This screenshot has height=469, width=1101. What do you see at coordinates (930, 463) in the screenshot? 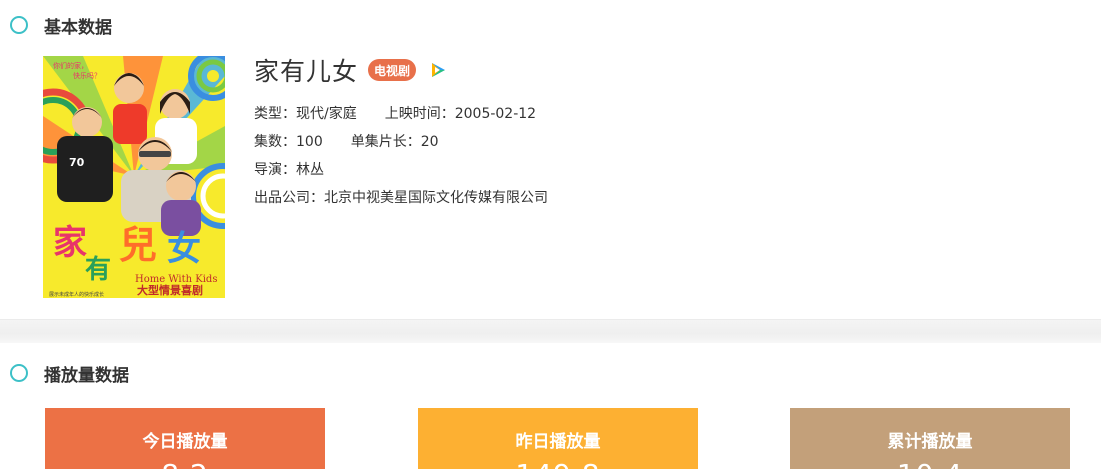
I see `stat-value-total: 10.4` at bounding box center [930, 463].